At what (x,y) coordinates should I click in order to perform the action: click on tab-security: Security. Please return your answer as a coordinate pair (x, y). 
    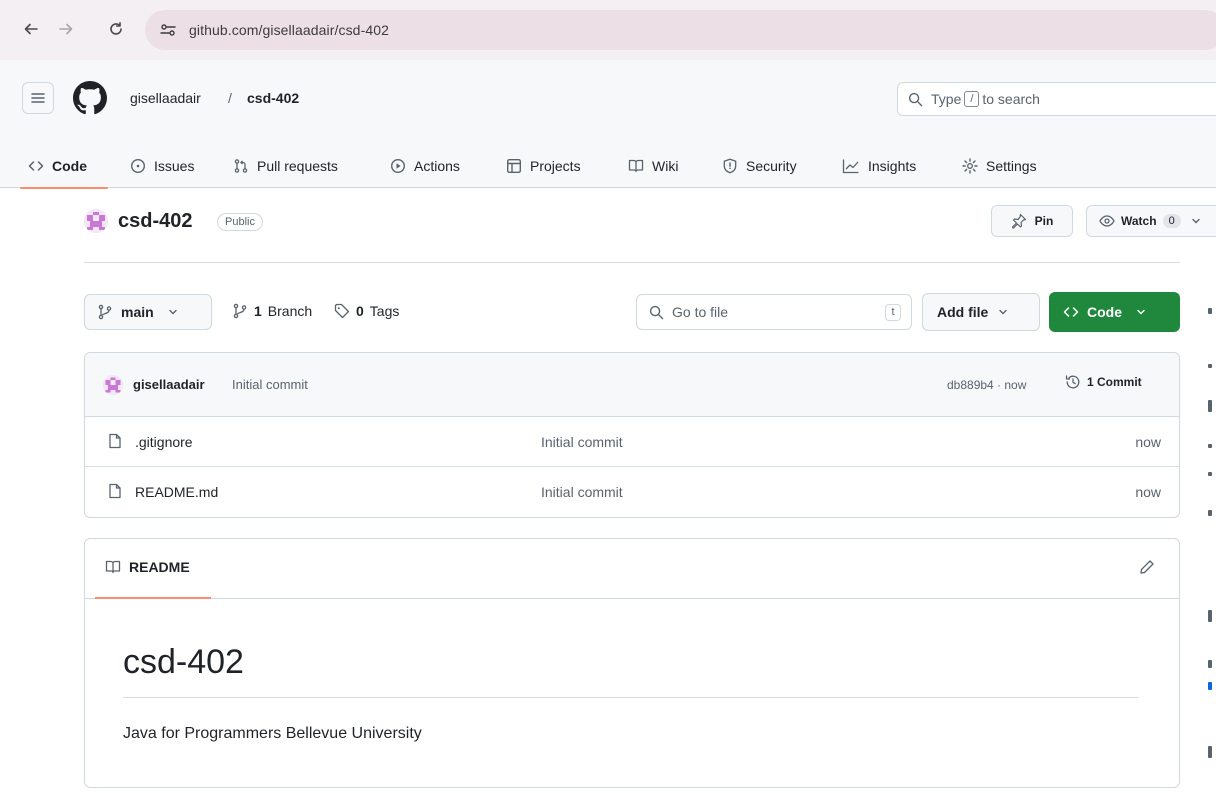
    Looking at the image, I should click on (759, 166).